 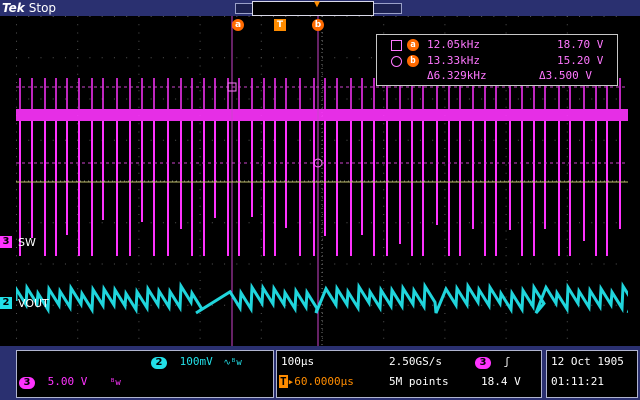 What do you see at coordinates (27, 242) in the screenshot?
I see `ch3-label: SW` at bounding box center [27, 242].